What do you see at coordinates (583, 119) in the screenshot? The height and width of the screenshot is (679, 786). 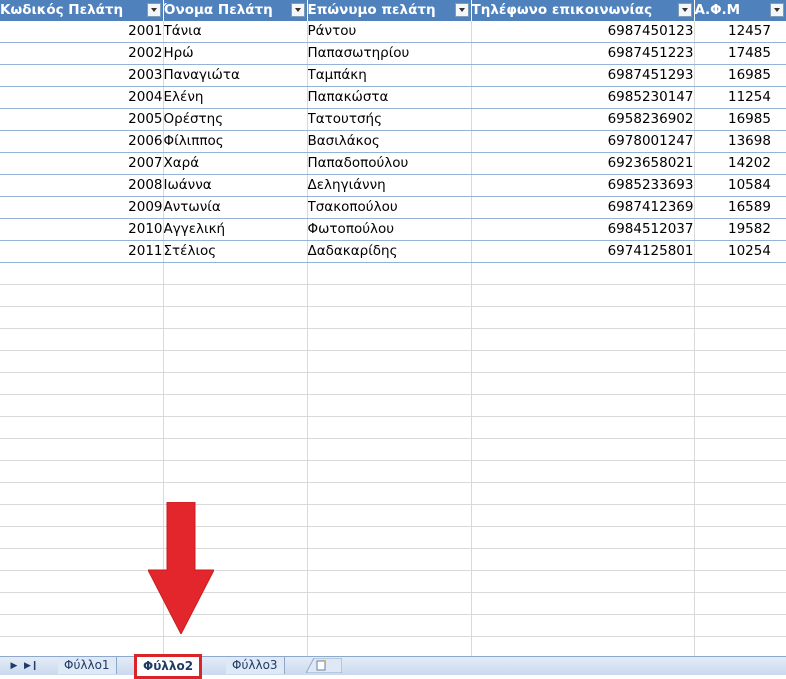 I see `cell-phone: 6958236902` at bounding box center [583, 119].